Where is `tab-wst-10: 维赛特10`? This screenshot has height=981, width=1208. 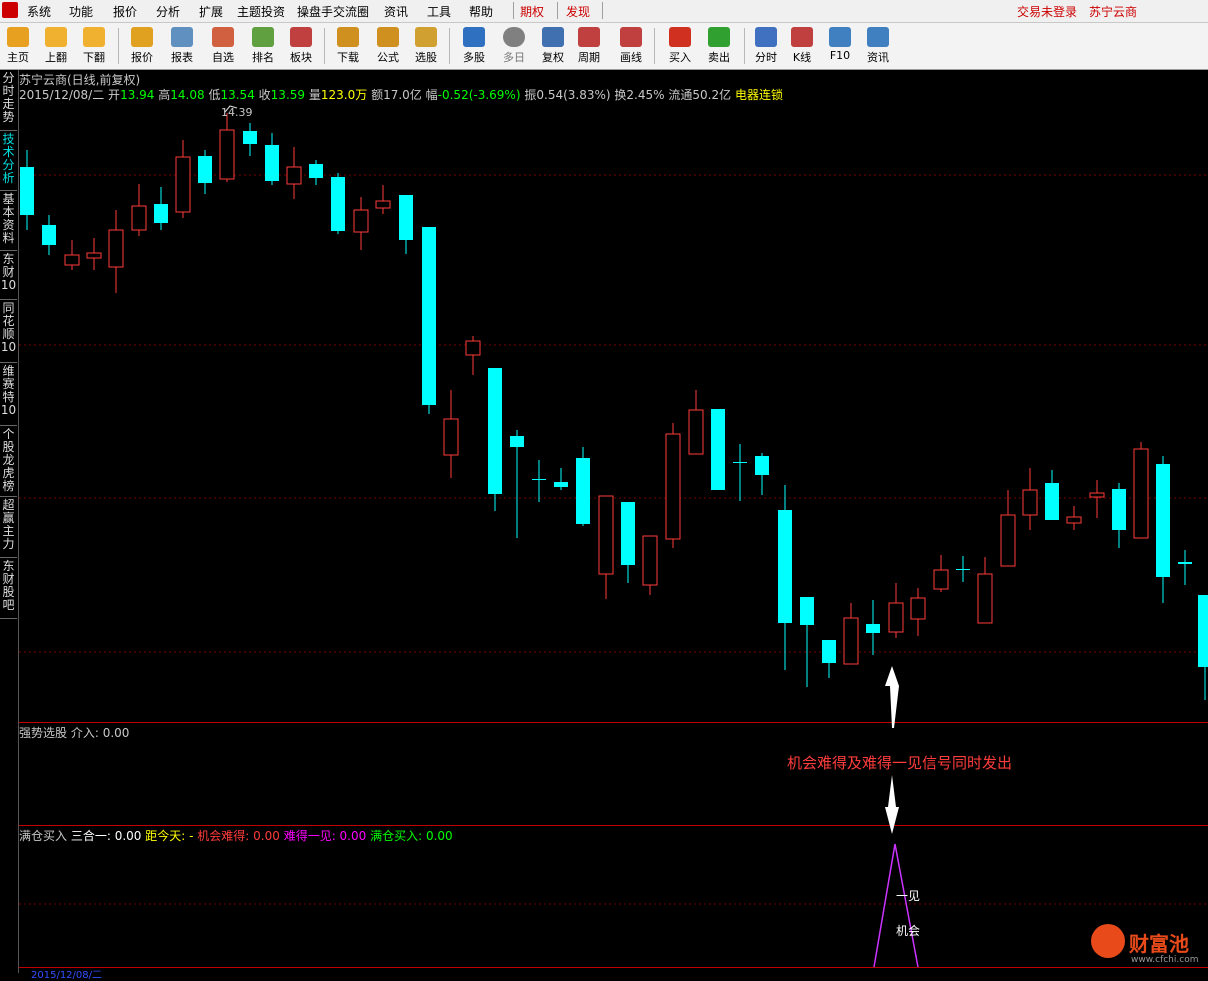
tab-wst-10: 维赛特10 is located at coordinates (8, 394).